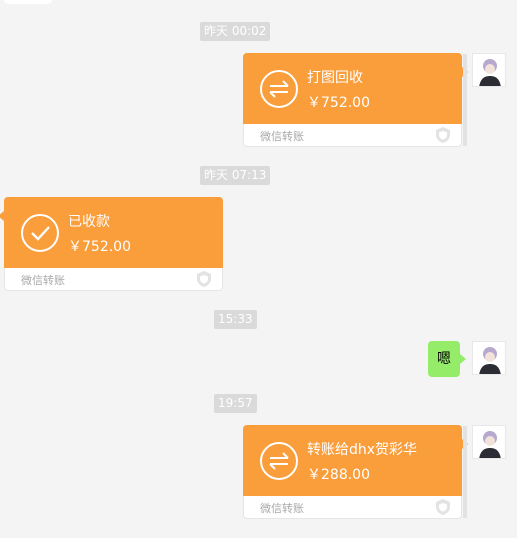 This screenshot has height=538, width=517. I want to click on timestamp: 19:57, so click(235, 403).